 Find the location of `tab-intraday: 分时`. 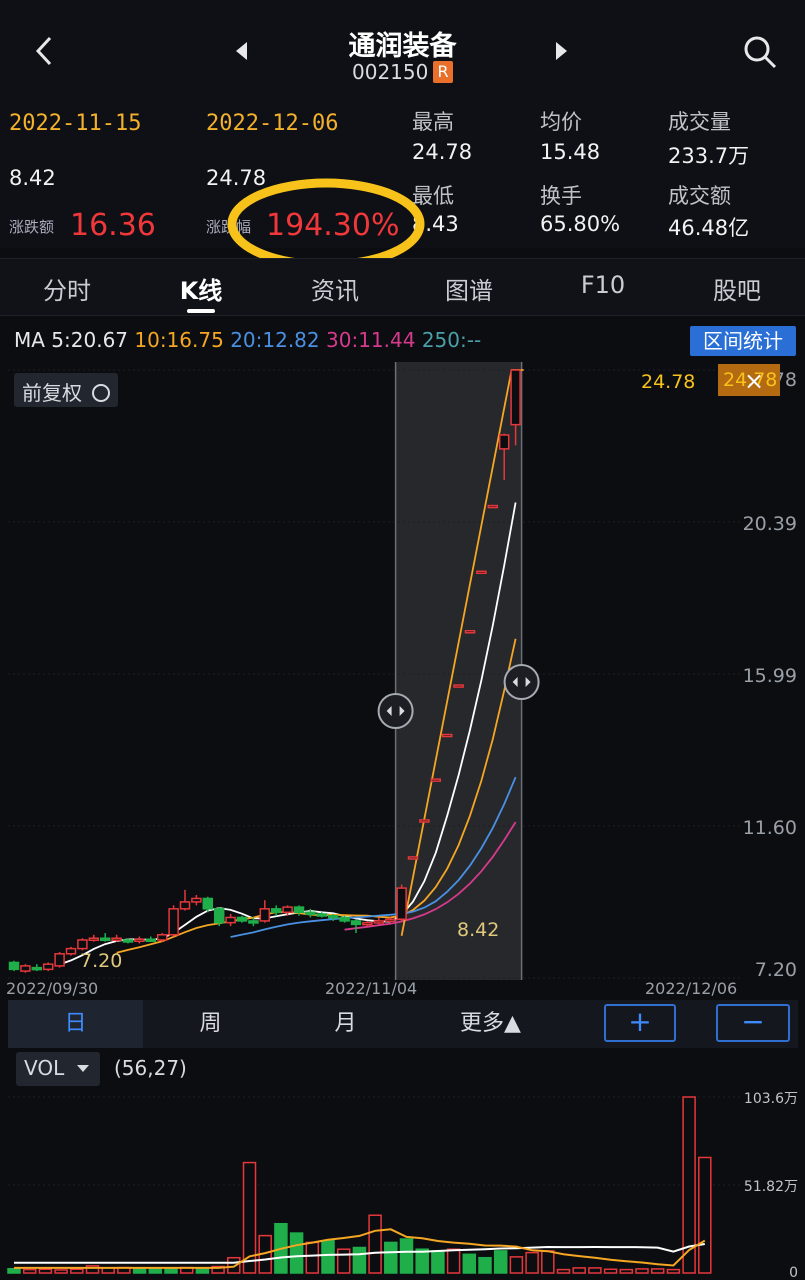

tab-intraday: 分时 is located at coordinates (67, 288).